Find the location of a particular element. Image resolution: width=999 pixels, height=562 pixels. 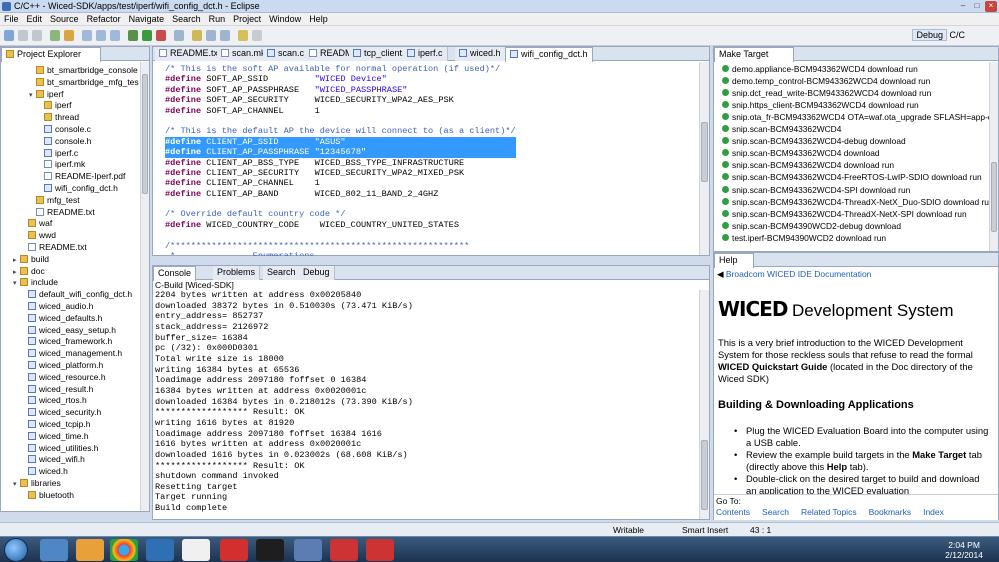

menu-help: Help is located at coordinates (318, 18).